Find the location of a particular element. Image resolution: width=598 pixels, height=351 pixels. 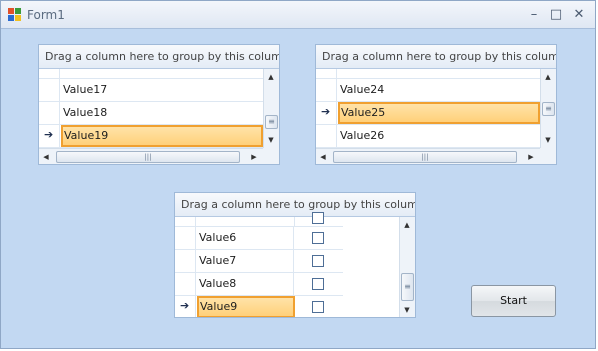

value-cell: Value17 is located at coordinates (162, 90).